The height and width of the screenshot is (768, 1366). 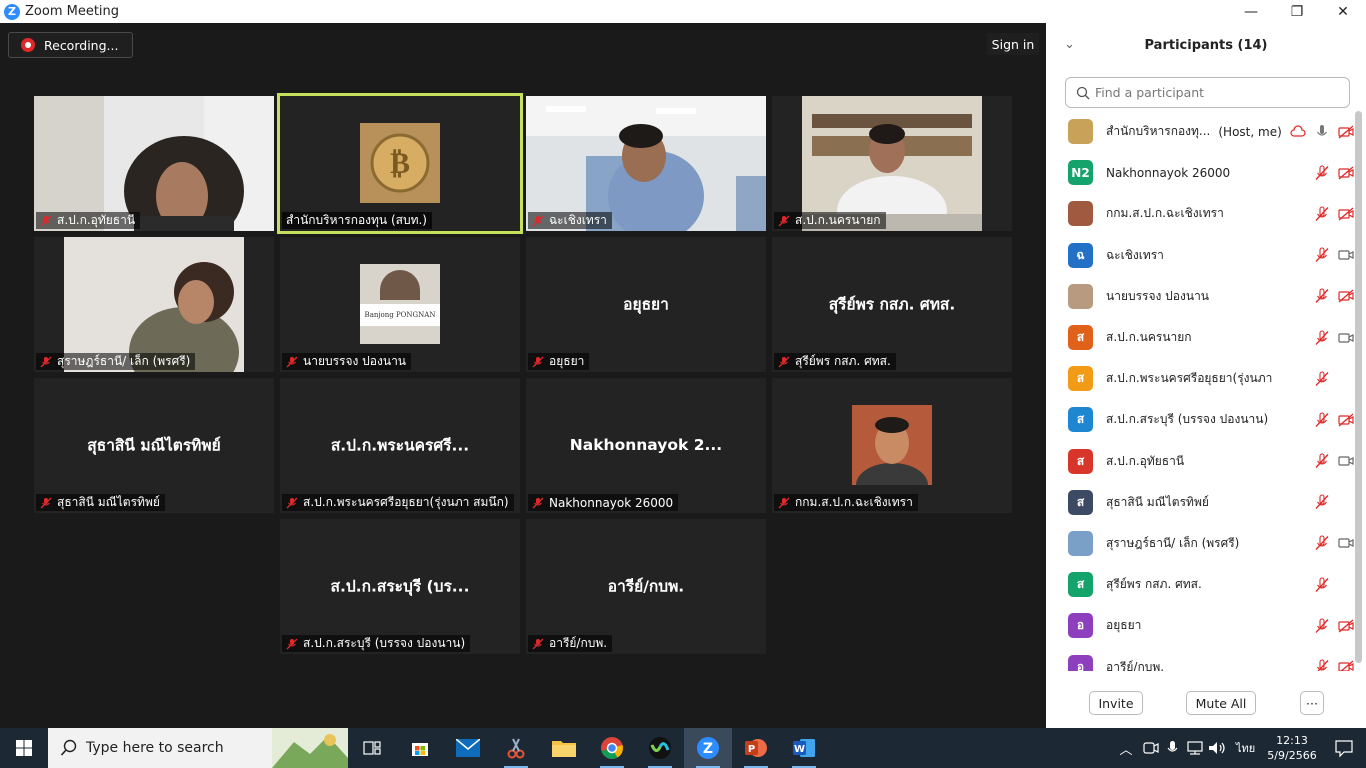 What do you see at coordinates (1297, 11) in the screenshot?
I see `maximize-button: ❐` at bounding box center [1297, 11].